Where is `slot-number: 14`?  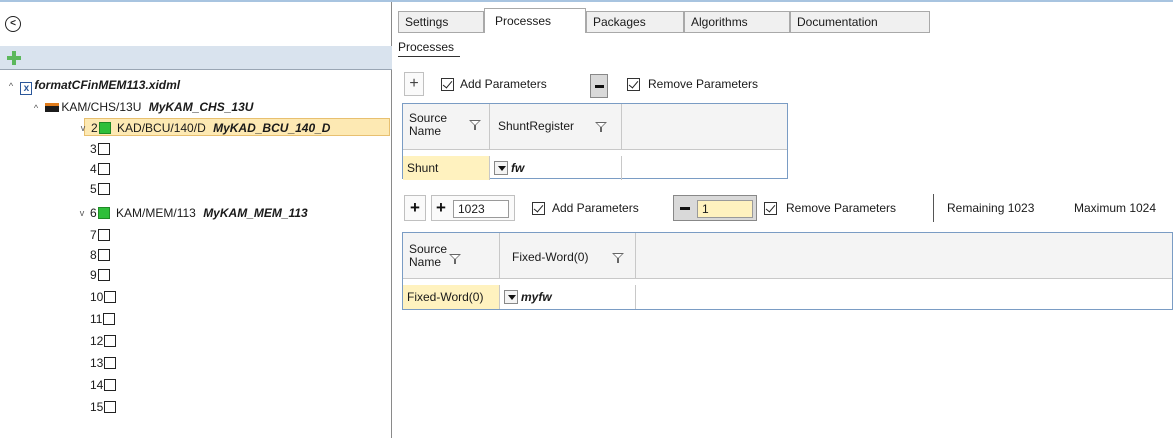 slot-number: 14 is located at coordinates (97, 385).